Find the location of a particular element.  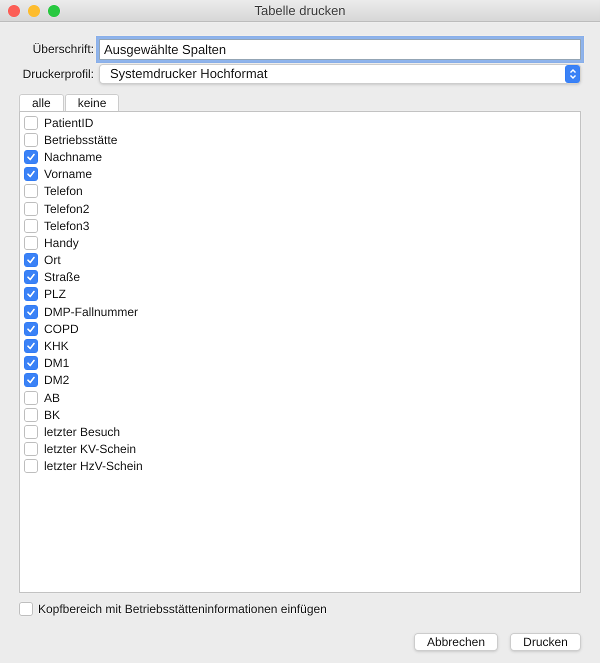

column-label: PatientID is located at coordinates (69, 123).